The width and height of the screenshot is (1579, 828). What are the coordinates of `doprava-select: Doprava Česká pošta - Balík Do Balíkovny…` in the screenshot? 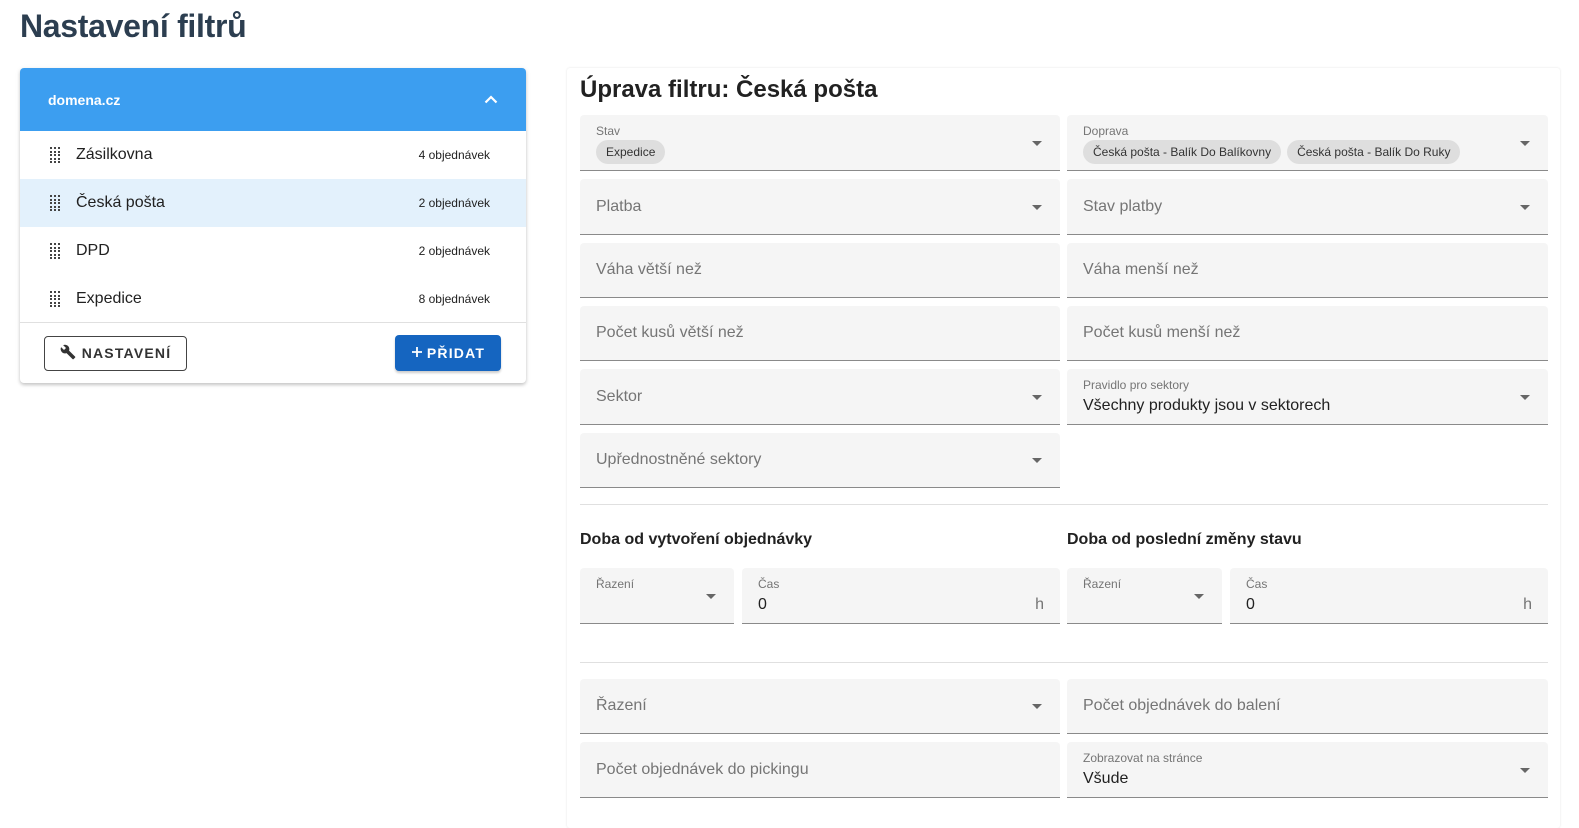 It's located at (1307, 143).